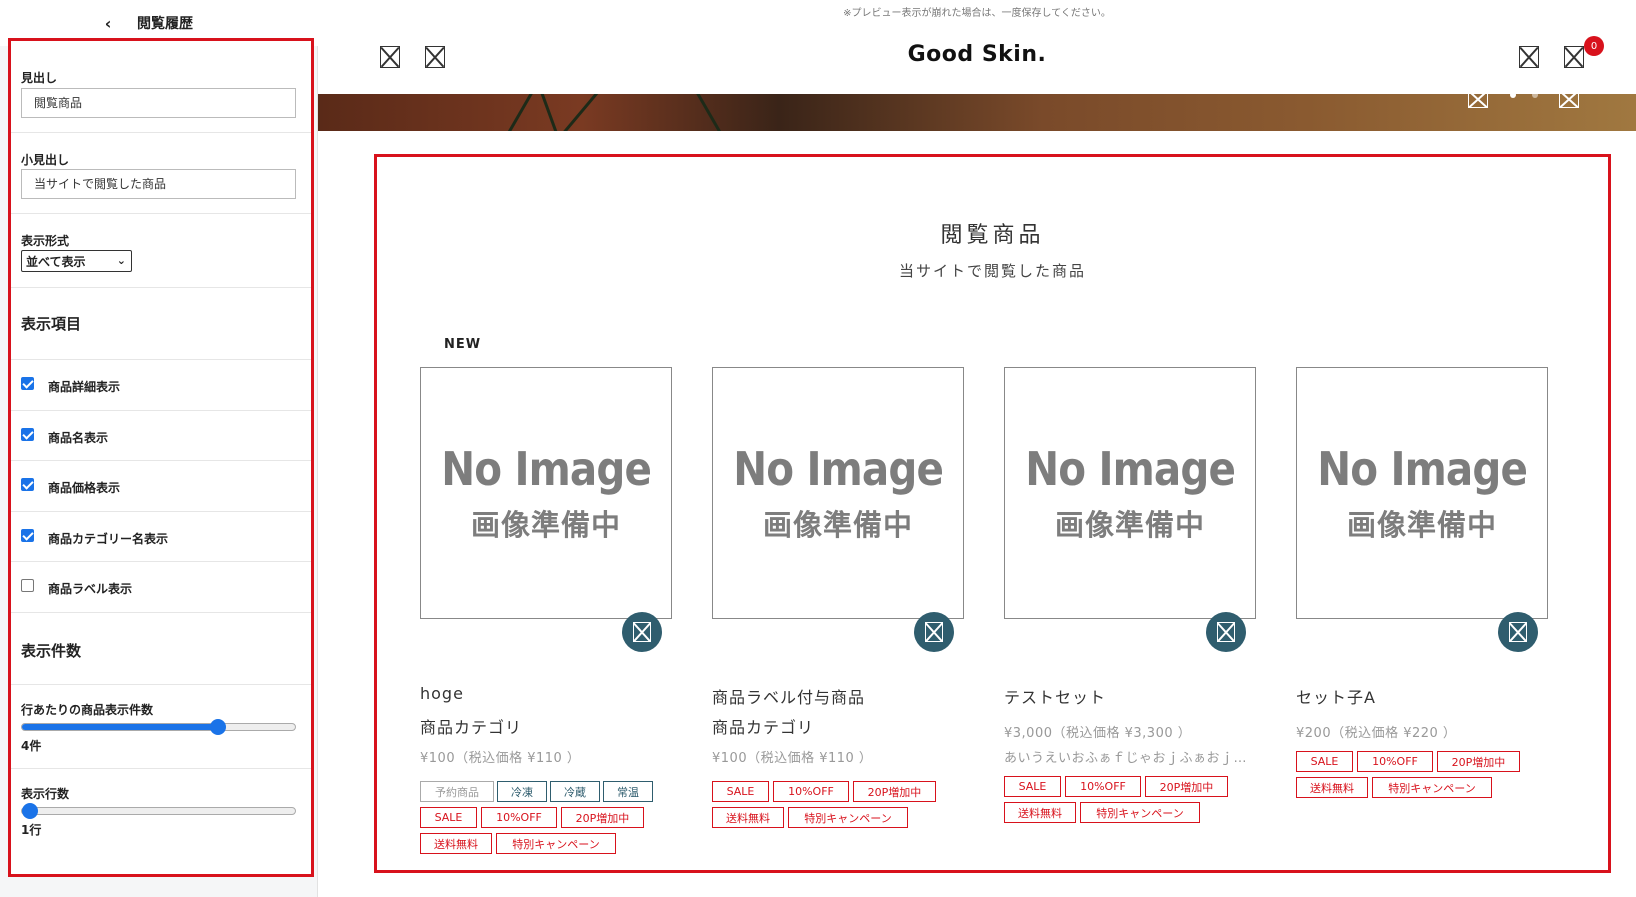 The width and height of the screenshot is (1636, 897). What do you see at coordinates (1478, 101) in the screenshot?
I see `hero-prev-icon` at bounding box center [1478, 101].